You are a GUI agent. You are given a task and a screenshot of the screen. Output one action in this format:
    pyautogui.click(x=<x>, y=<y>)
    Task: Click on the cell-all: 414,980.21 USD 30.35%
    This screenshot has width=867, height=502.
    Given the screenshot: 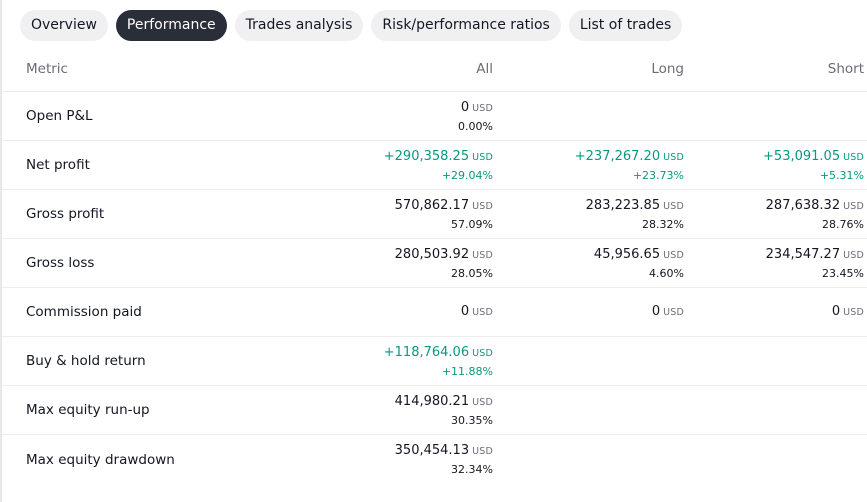 What is the action you would take?
    pyautogui.click(x=444, y=410)
    